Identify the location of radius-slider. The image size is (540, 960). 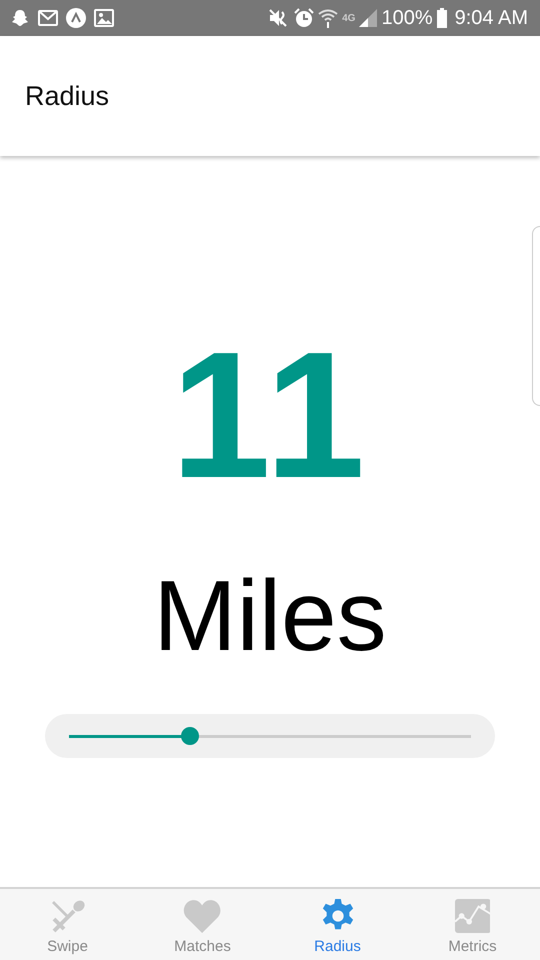
(270, 736).